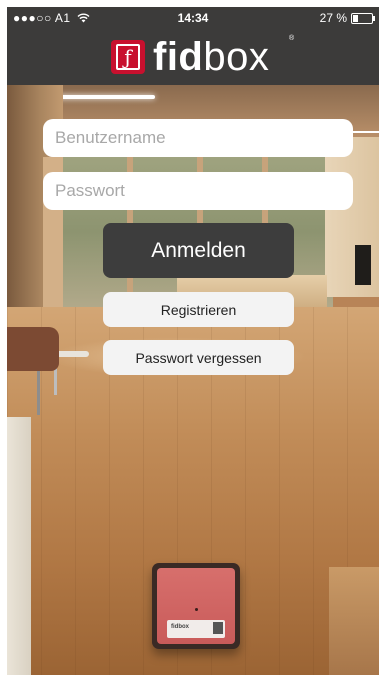  What do you see at coordinates (236, 57) in the screenshot?
I see `logo-text-light: box` at bounding box center [236, 57].